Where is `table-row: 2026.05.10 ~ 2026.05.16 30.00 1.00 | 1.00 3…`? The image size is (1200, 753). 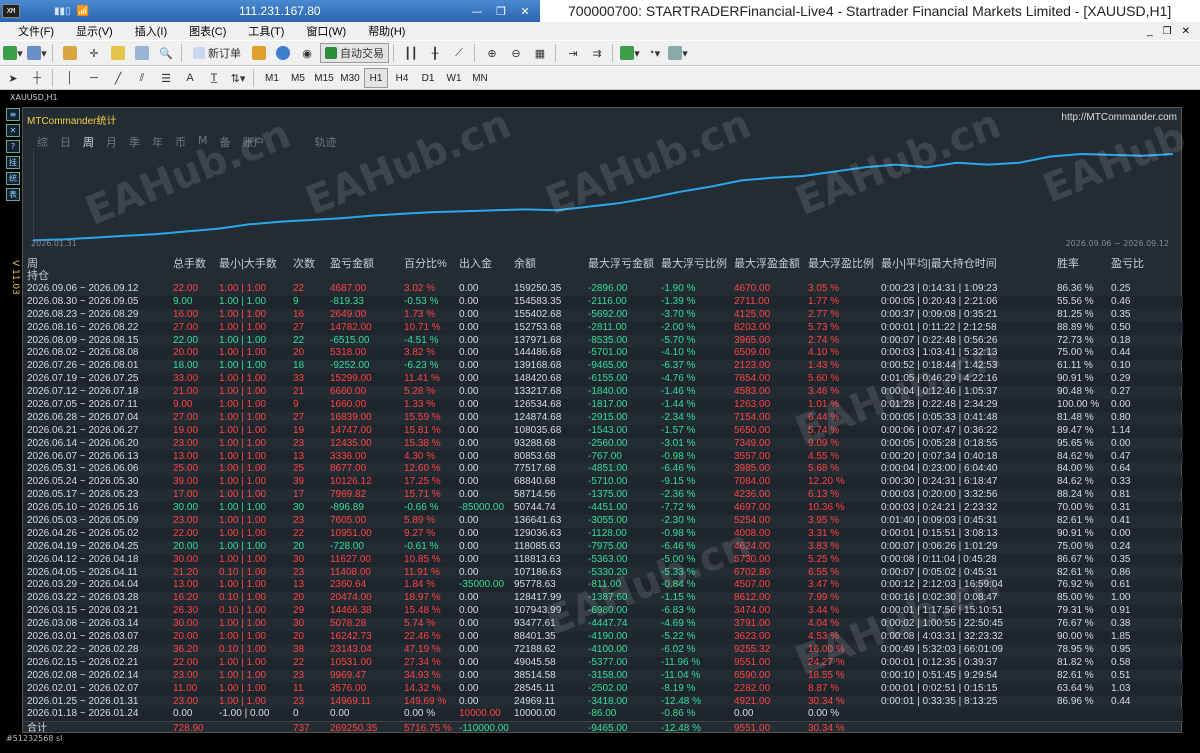 table-row: 2026.05.10 ~ 2026.05.16 30.00 1.00 | 1.00 3… is located at coordinates (603, 509).